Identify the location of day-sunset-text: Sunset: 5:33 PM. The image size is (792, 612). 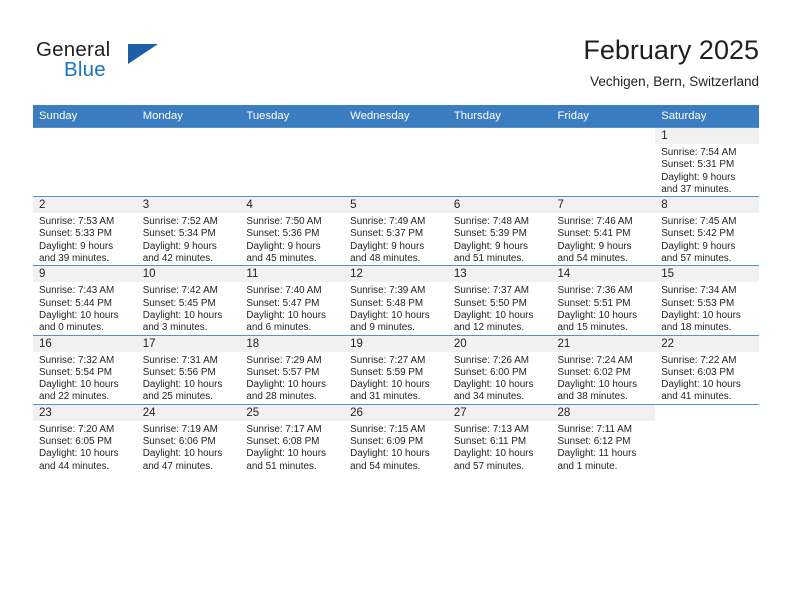
(76, 234).